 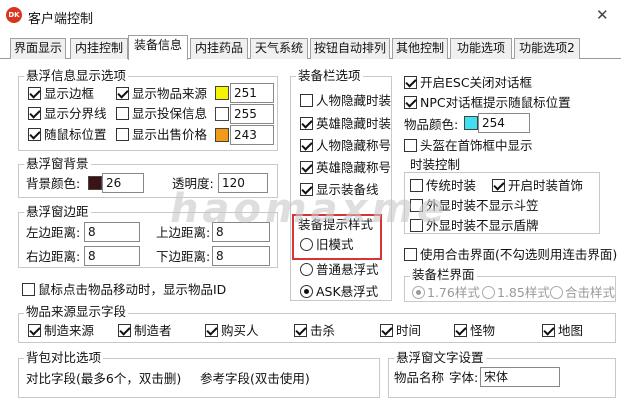 What do you see at coordinates (112, 256) in the screenshot?
I see `right-margin-field: 8` at bounding box center [112, 256].